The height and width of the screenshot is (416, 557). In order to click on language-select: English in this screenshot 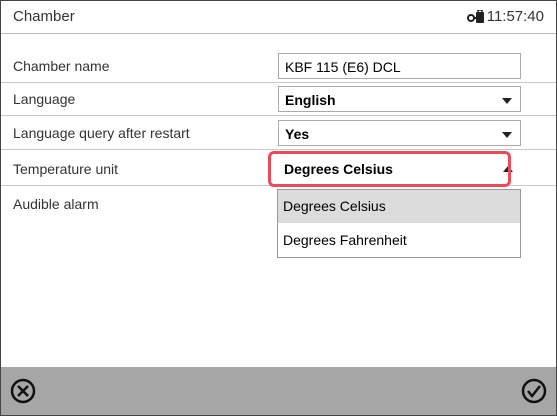, I will do `click(399, 99)`.